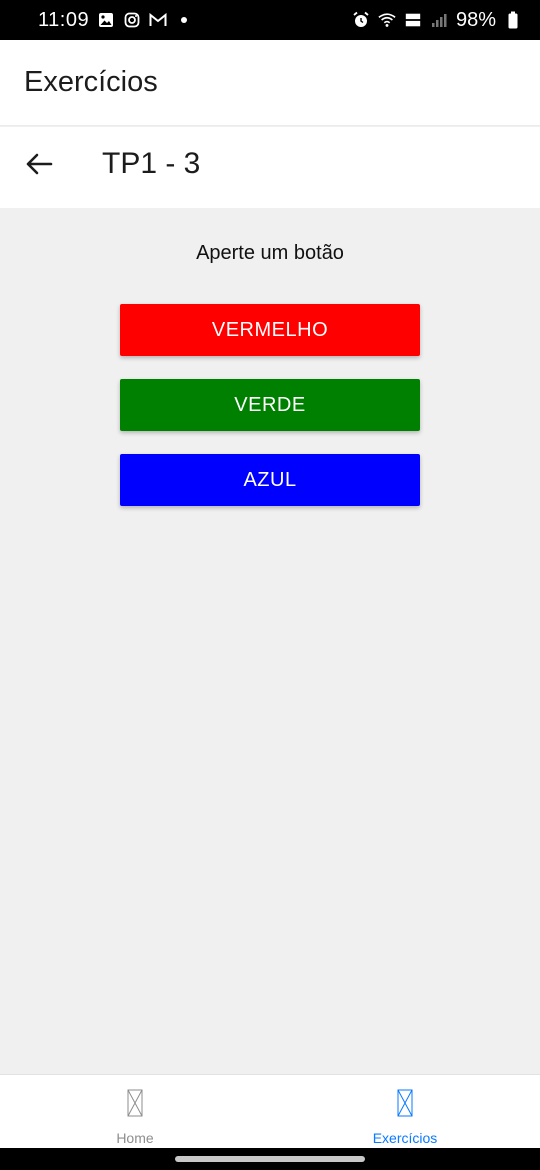  I want to click on alarm-icon, so click(361, 20).